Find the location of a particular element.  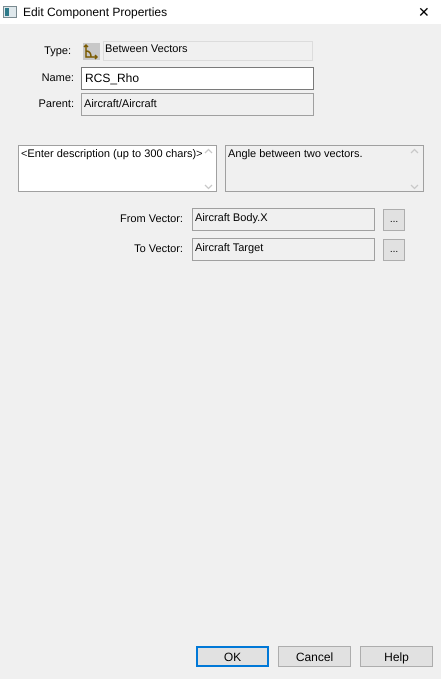

dialog-button: OK is located at coordinates (232, 656).